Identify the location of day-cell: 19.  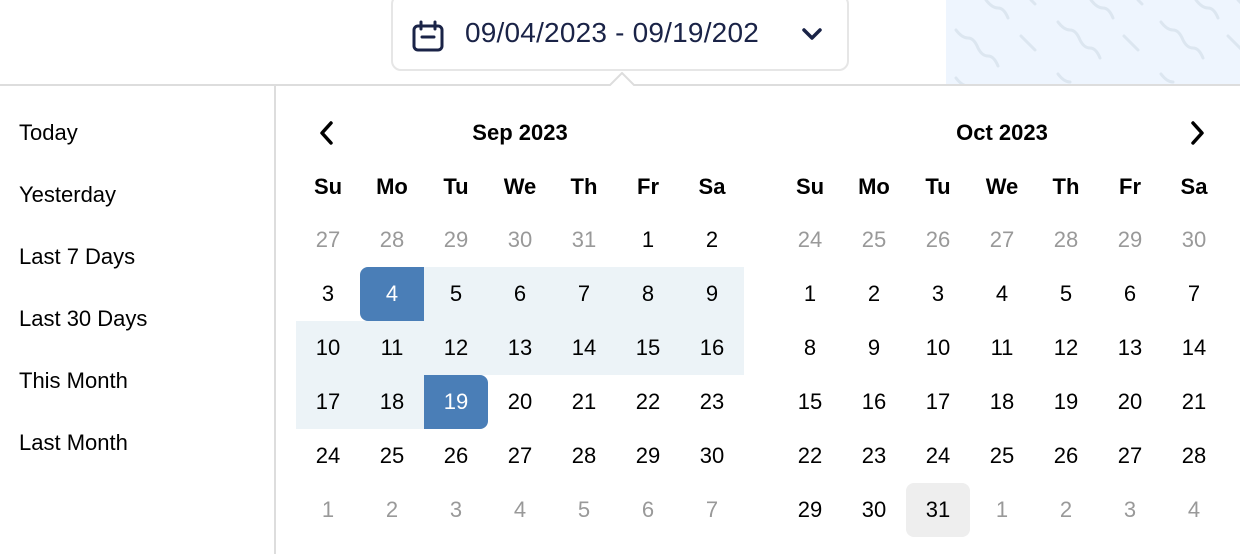
(1066, 402).